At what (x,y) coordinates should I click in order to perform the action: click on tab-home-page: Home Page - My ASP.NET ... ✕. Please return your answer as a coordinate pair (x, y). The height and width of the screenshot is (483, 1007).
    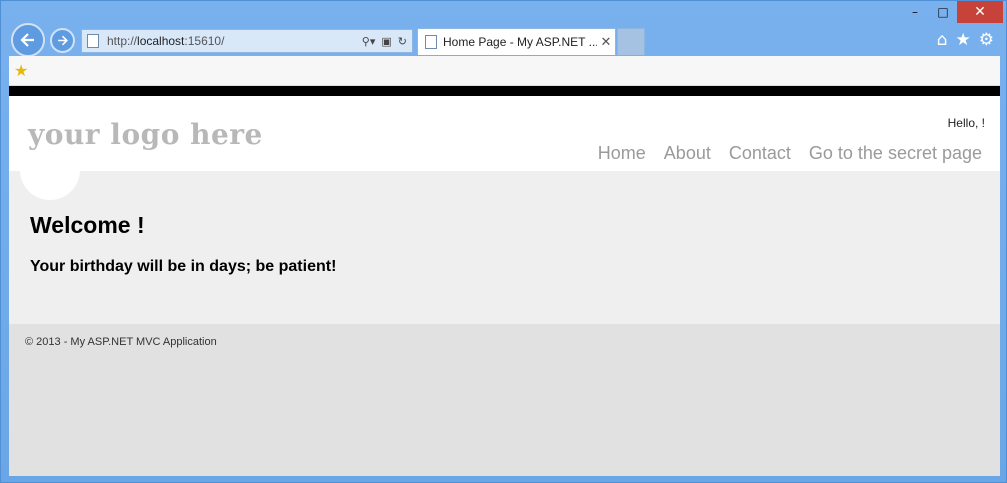
    Looking at the image, I should click on (516, 41).